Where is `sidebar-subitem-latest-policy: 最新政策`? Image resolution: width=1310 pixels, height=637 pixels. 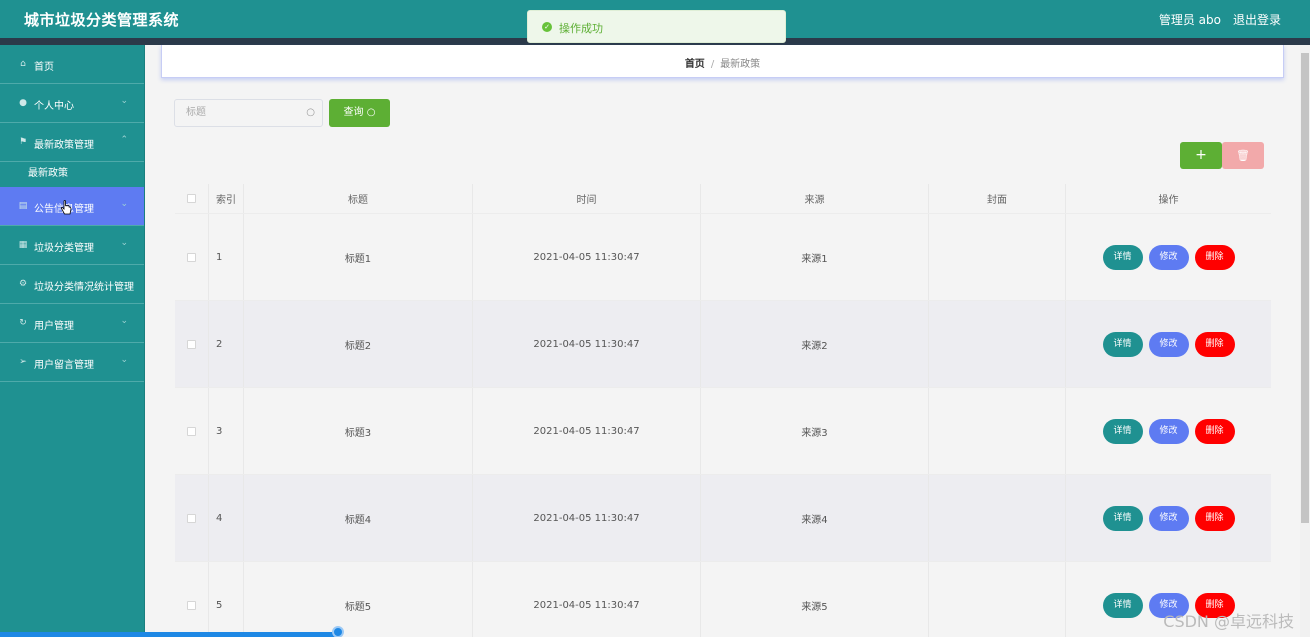
sidebar-subitem-latest-policy: 最新政策 is located at coordinates (72, 174).